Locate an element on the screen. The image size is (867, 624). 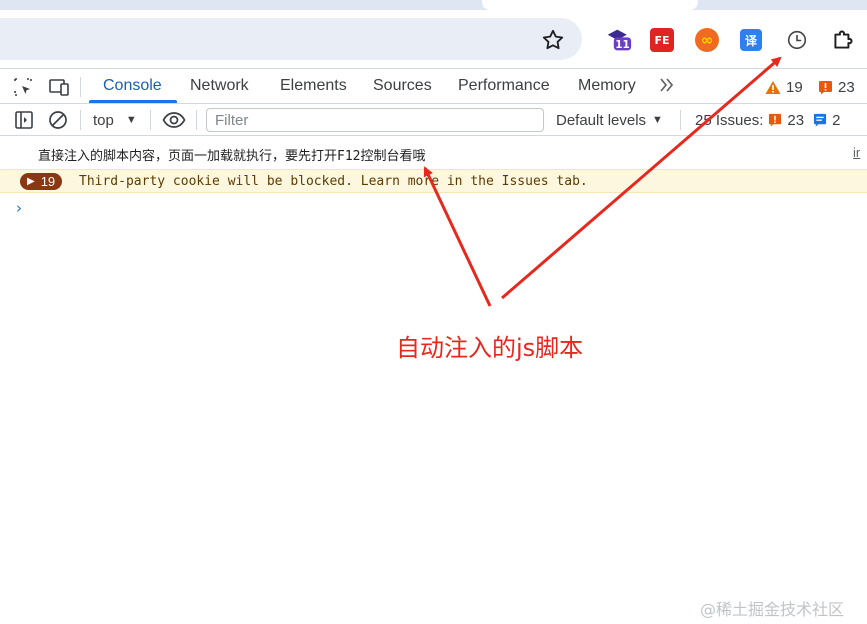
tab-performance: Performance is located at coordinates (504, 86).